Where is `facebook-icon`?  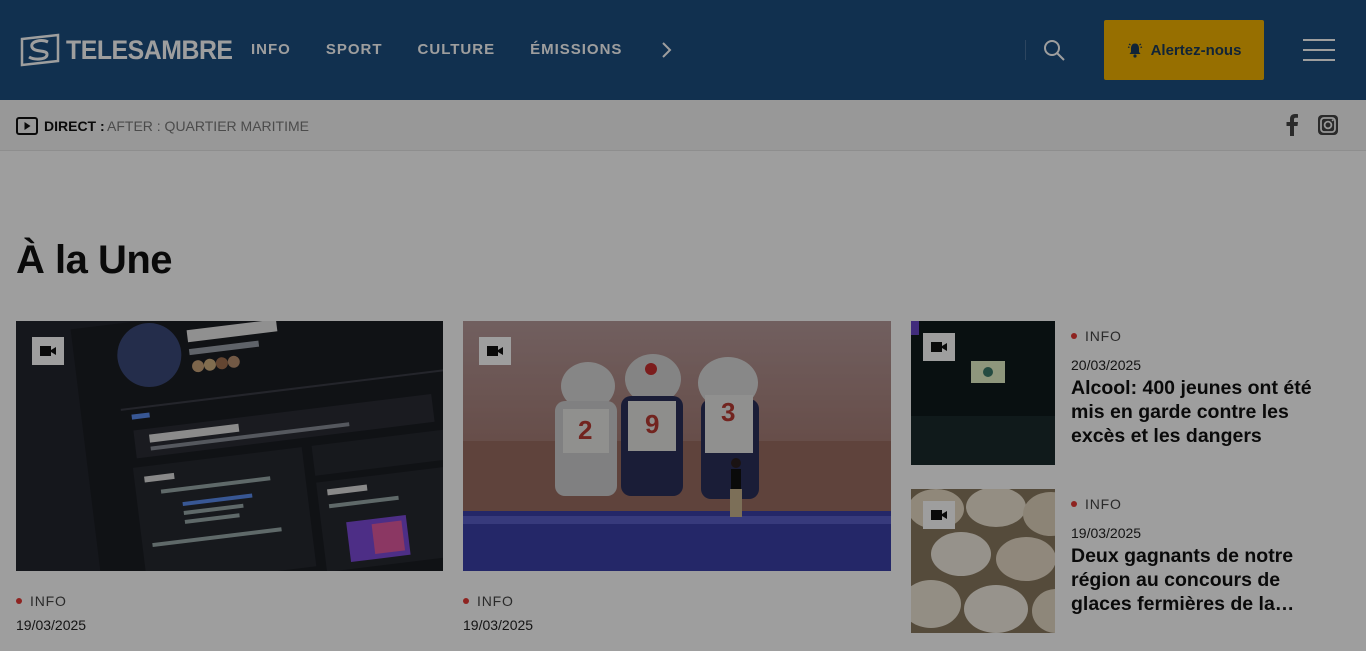
facebook-icon is located at coordinates (1292, 125).